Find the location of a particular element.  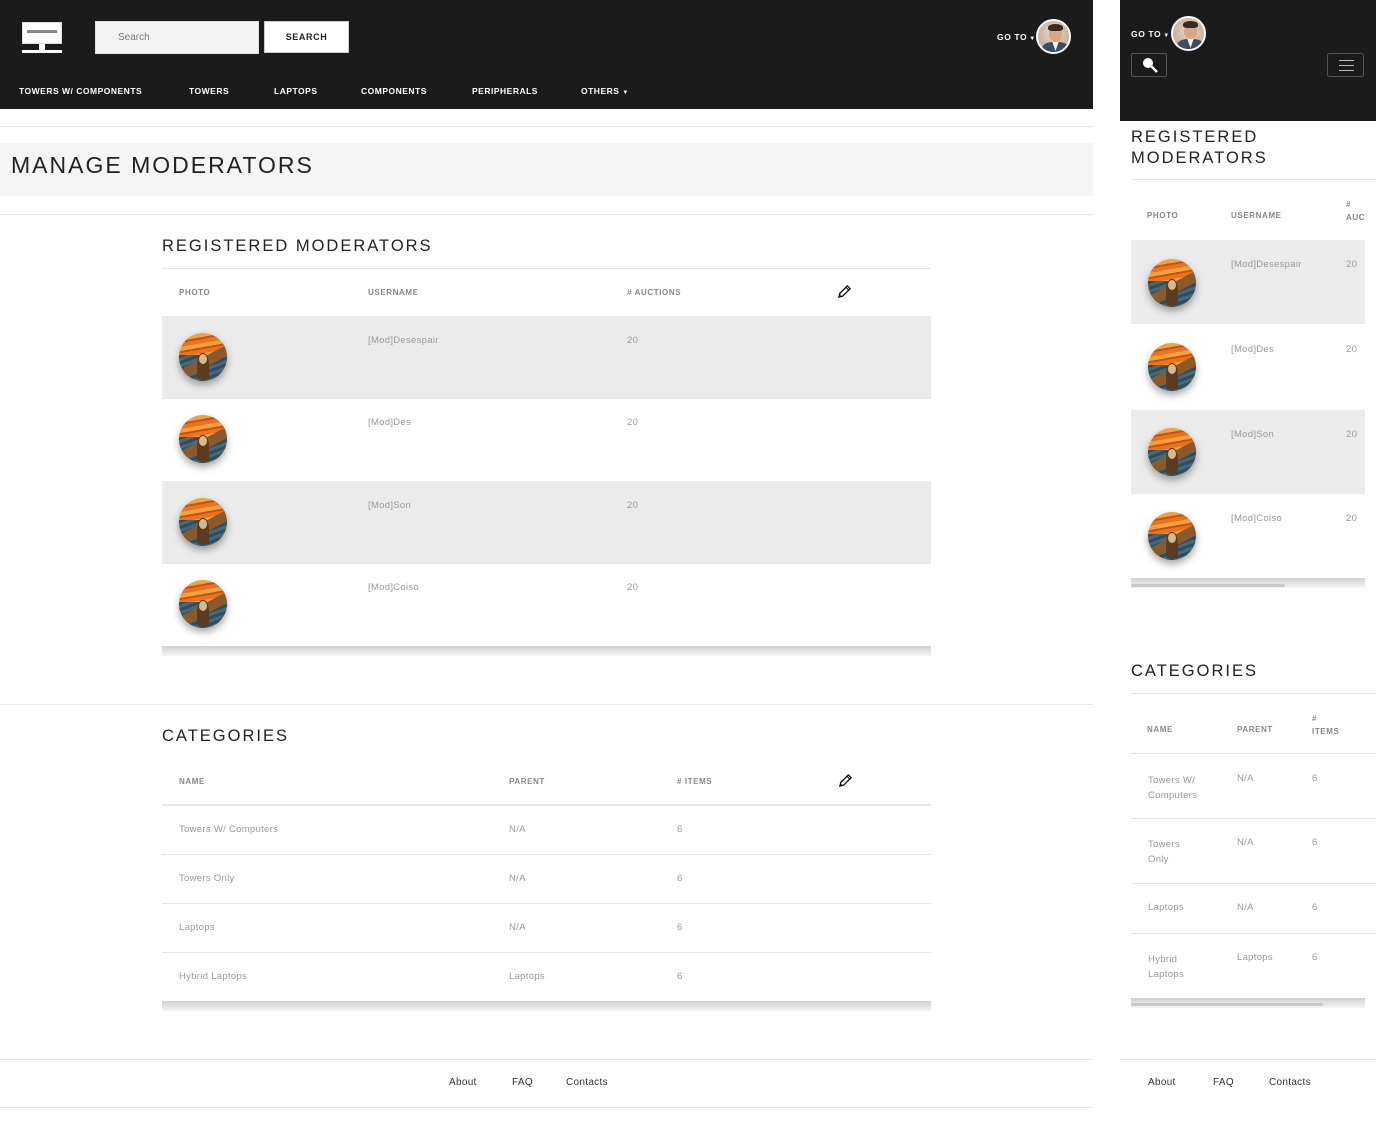

nav-towers-with-components: TOWERS W/ COMPONENTS is located at coordinates (80, 91).